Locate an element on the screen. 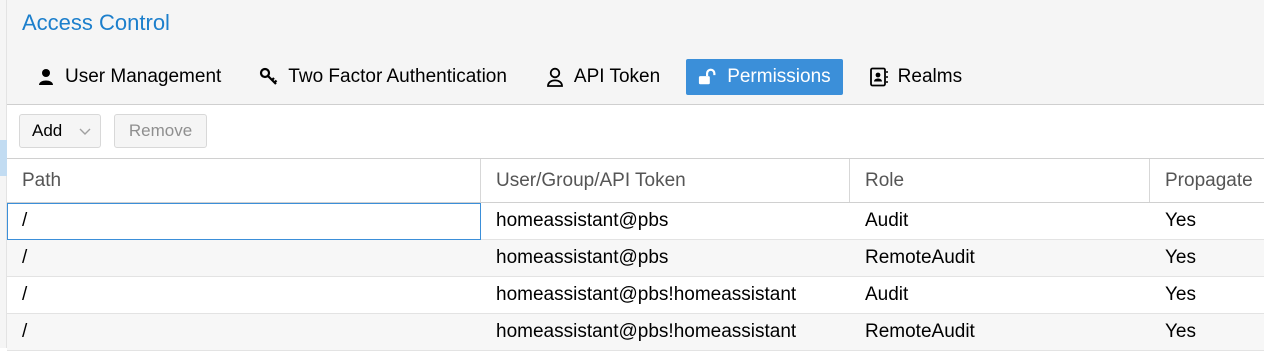 The width and height of the screenshot is (1264, 351). tab-permissions: Permissions is located at coordinates (764, 77).